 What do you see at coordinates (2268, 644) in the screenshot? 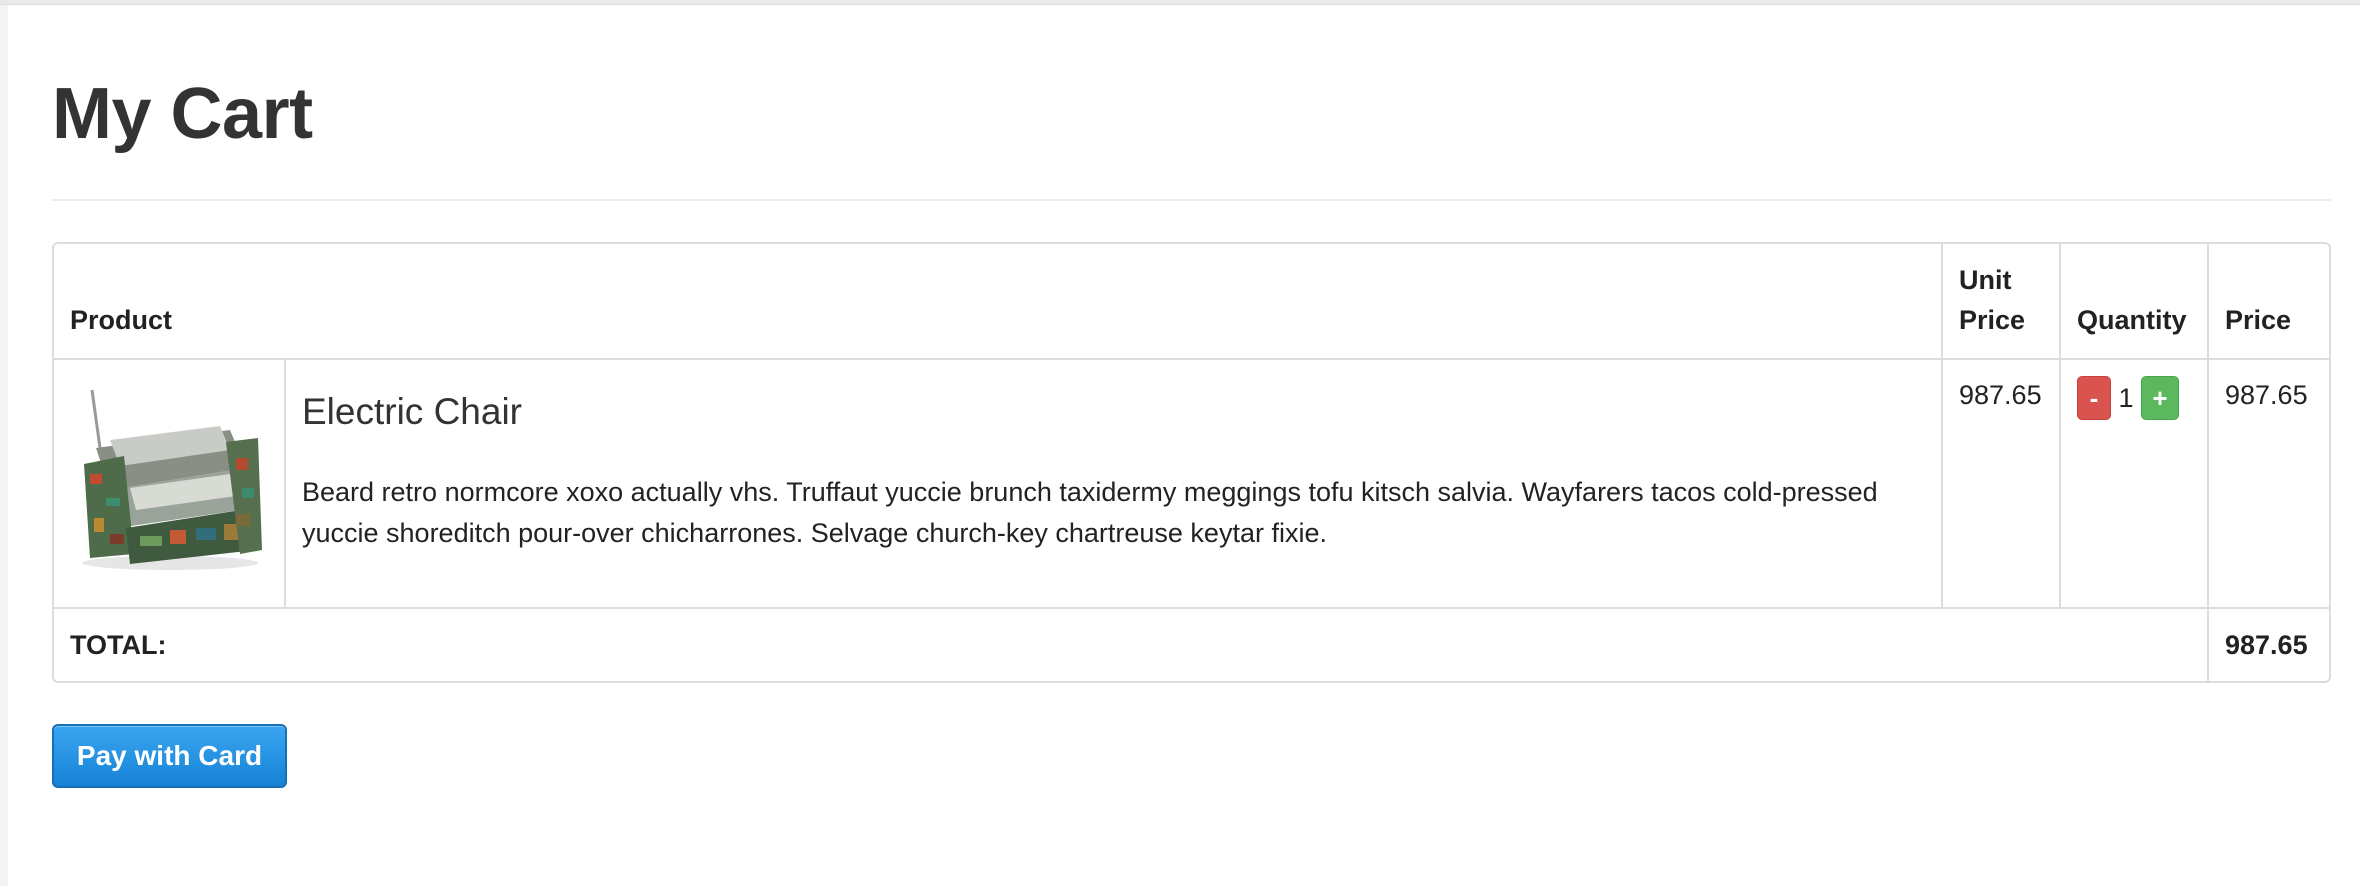
I see `total-value: 987.65` at bounding box center [2268, 644].